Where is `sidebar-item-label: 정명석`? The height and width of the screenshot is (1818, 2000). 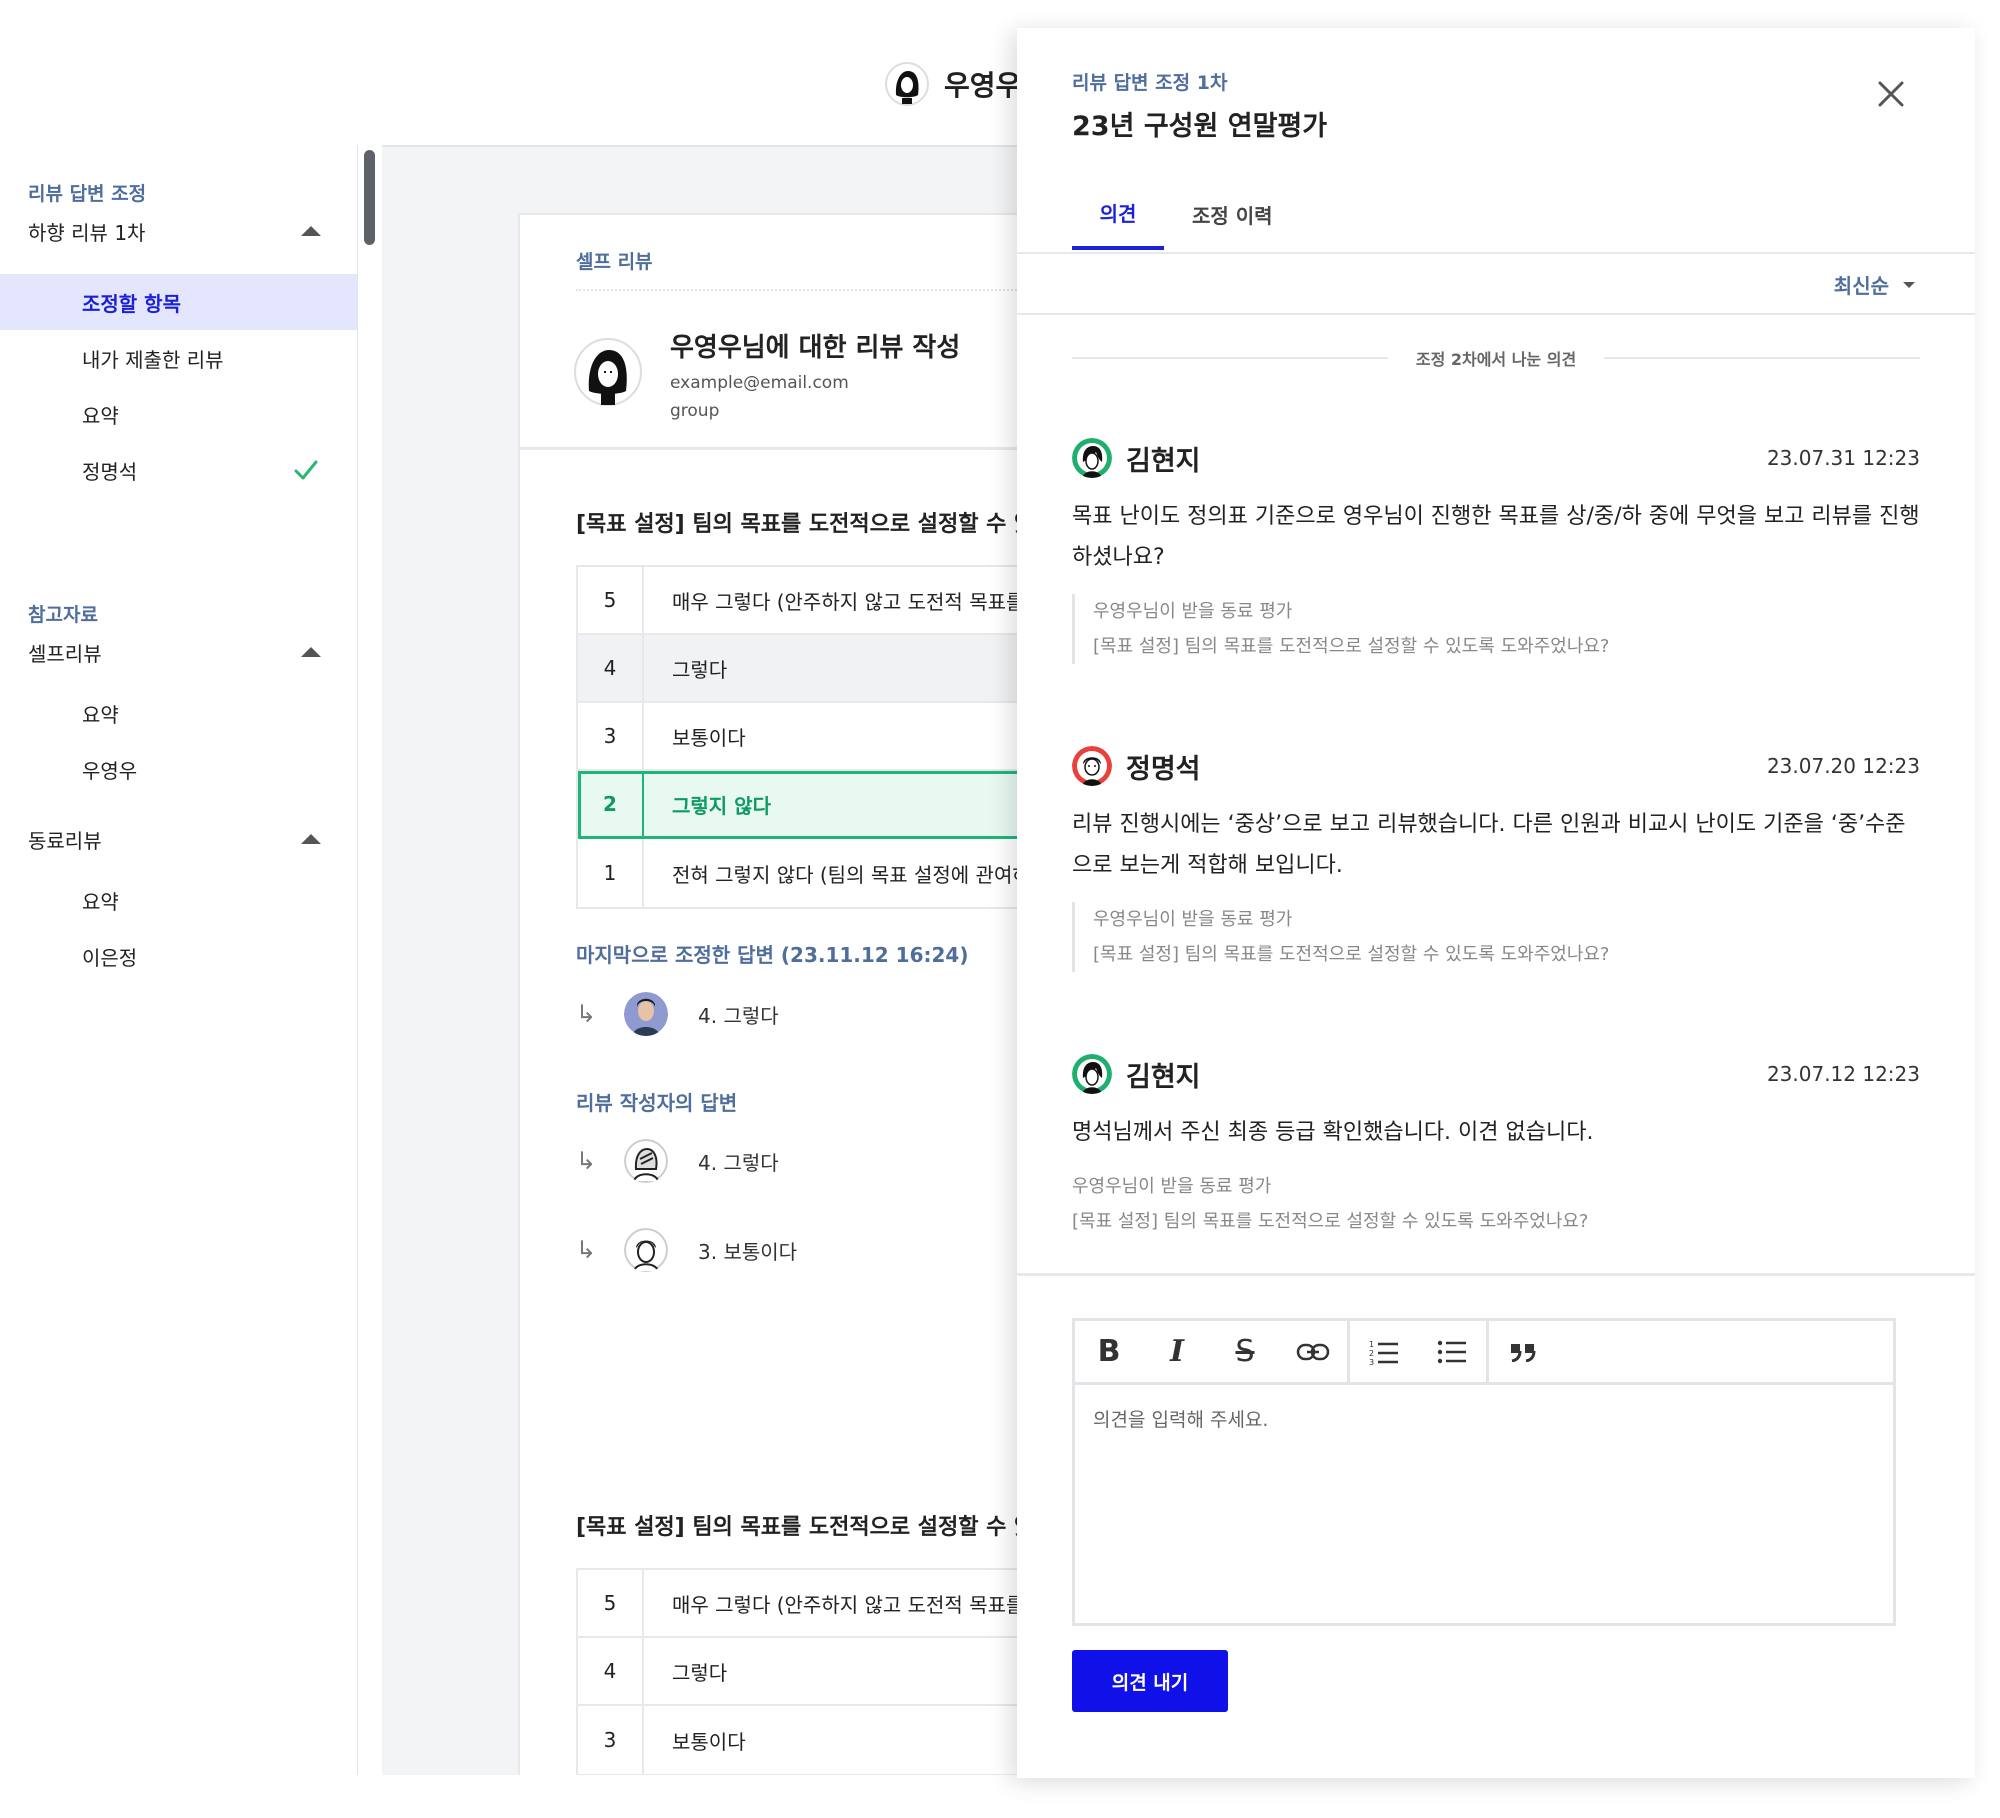
sidebar-item-label: 정명석 is located at coordinates (110, 471).